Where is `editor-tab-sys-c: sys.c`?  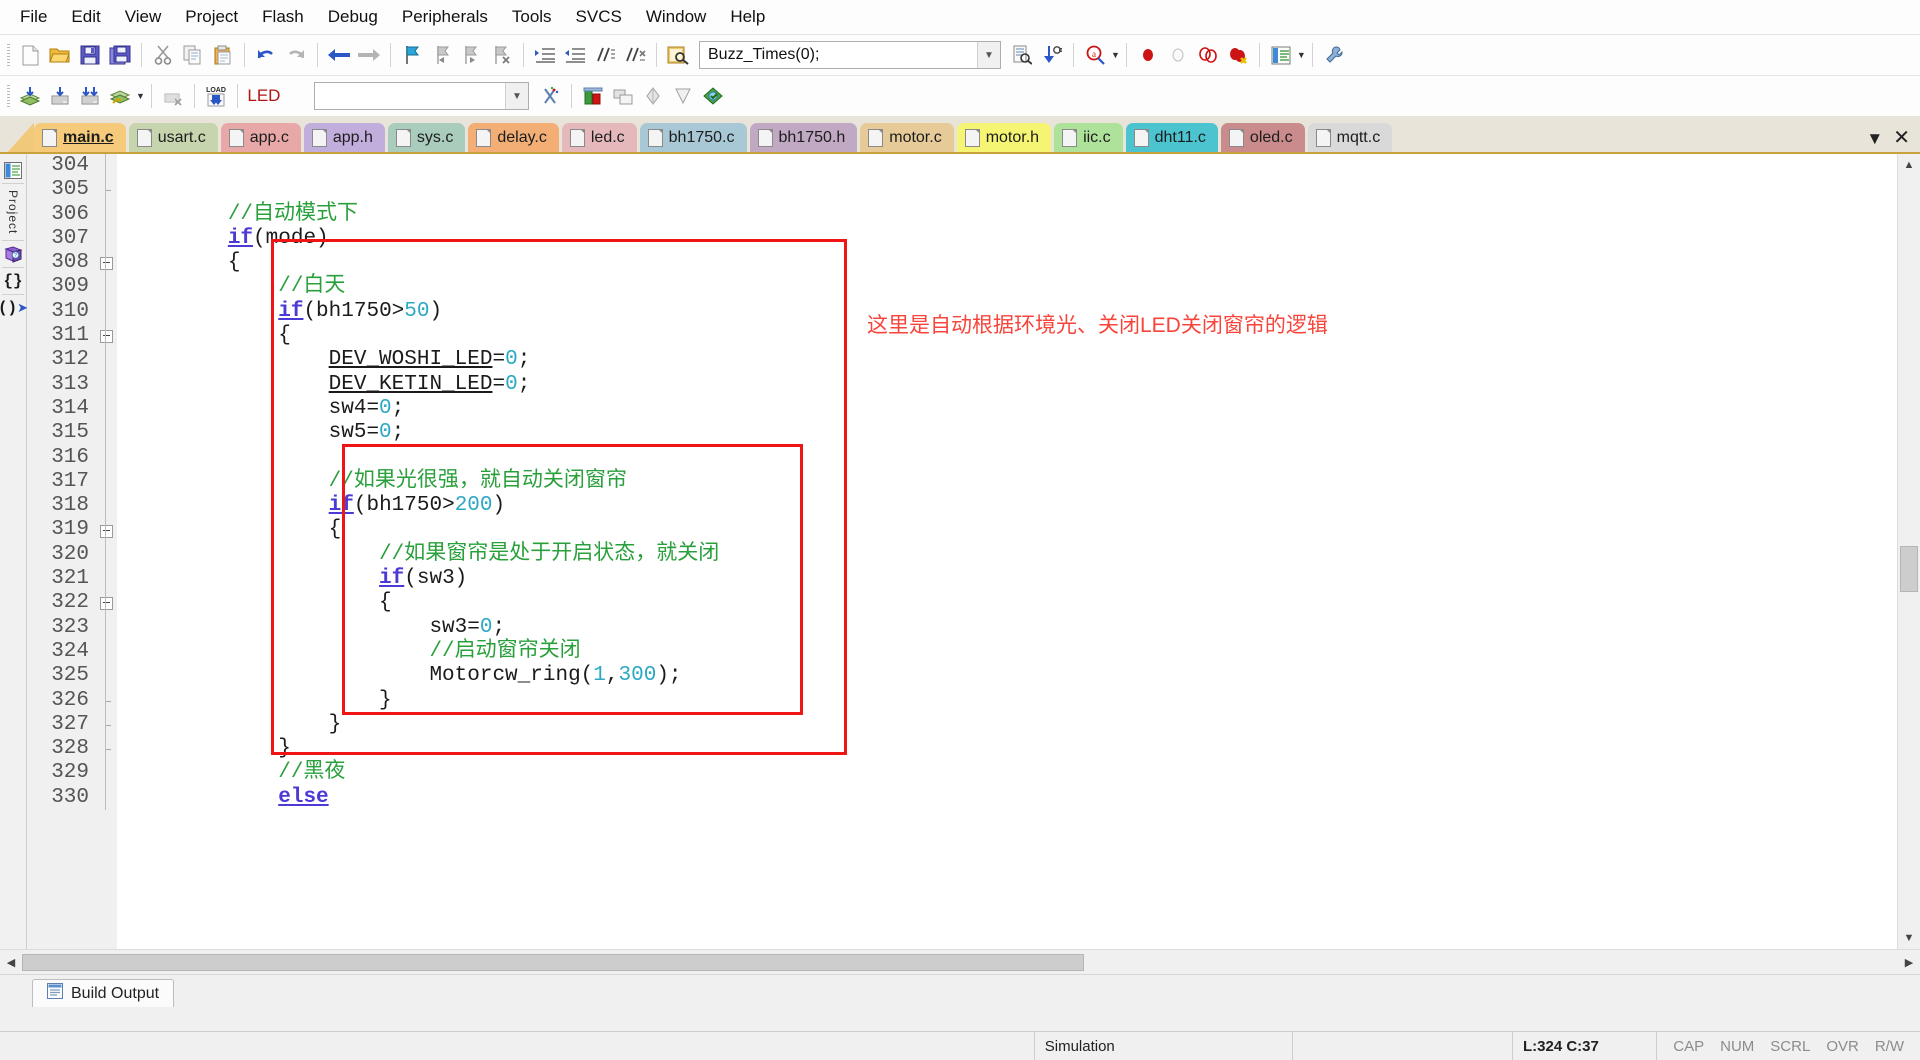
editor-tab-sys-c: sys.c is located at coordinates (426, 137).